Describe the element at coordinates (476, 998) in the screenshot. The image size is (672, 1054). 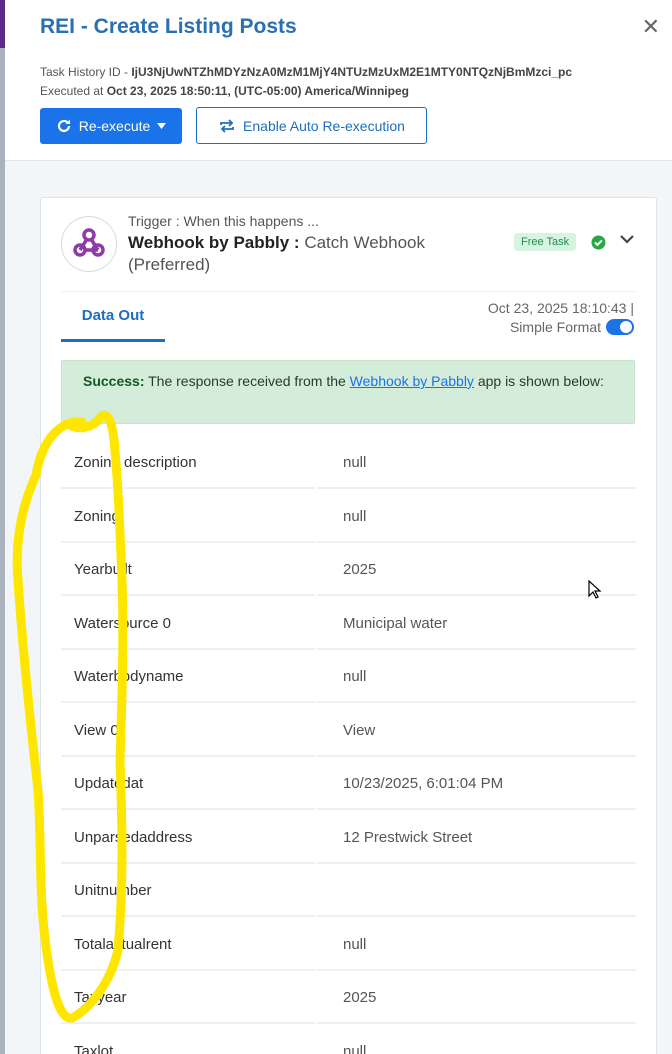
I see `row-value: 2025` at that location.